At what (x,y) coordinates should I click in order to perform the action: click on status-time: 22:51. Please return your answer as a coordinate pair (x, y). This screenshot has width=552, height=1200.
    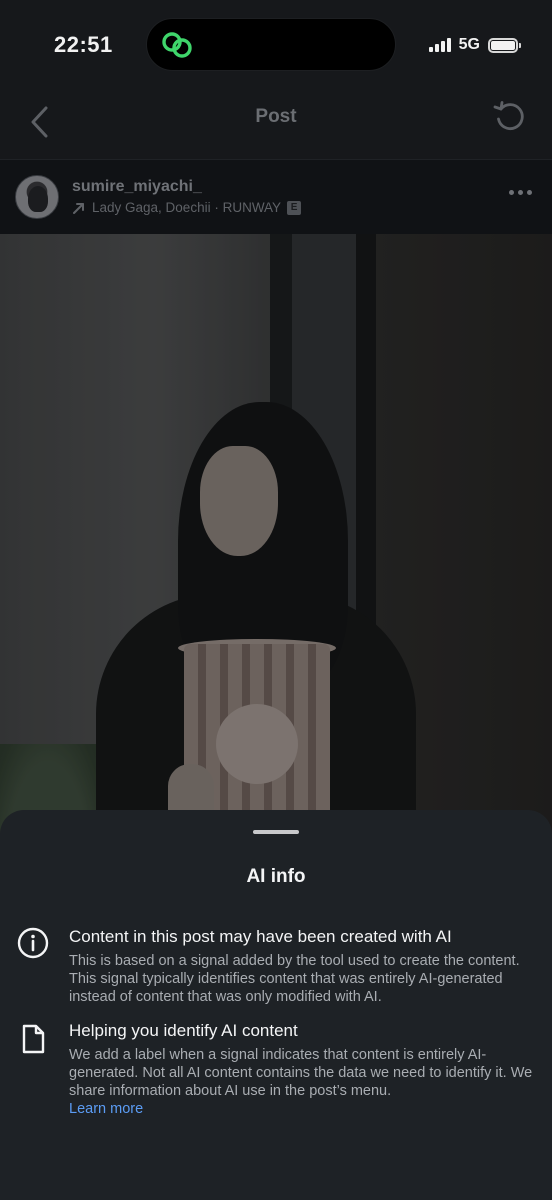
    Looking at the image, I should click on (83, 44).